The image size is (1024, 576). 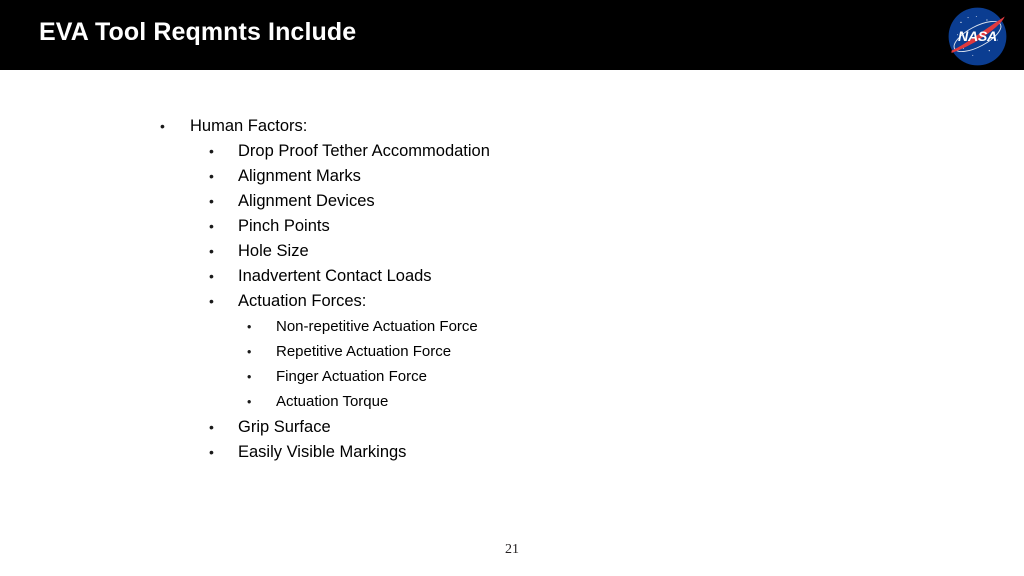 I want to click on list-item-label: Human Factors:, so click(x=249, y=126).